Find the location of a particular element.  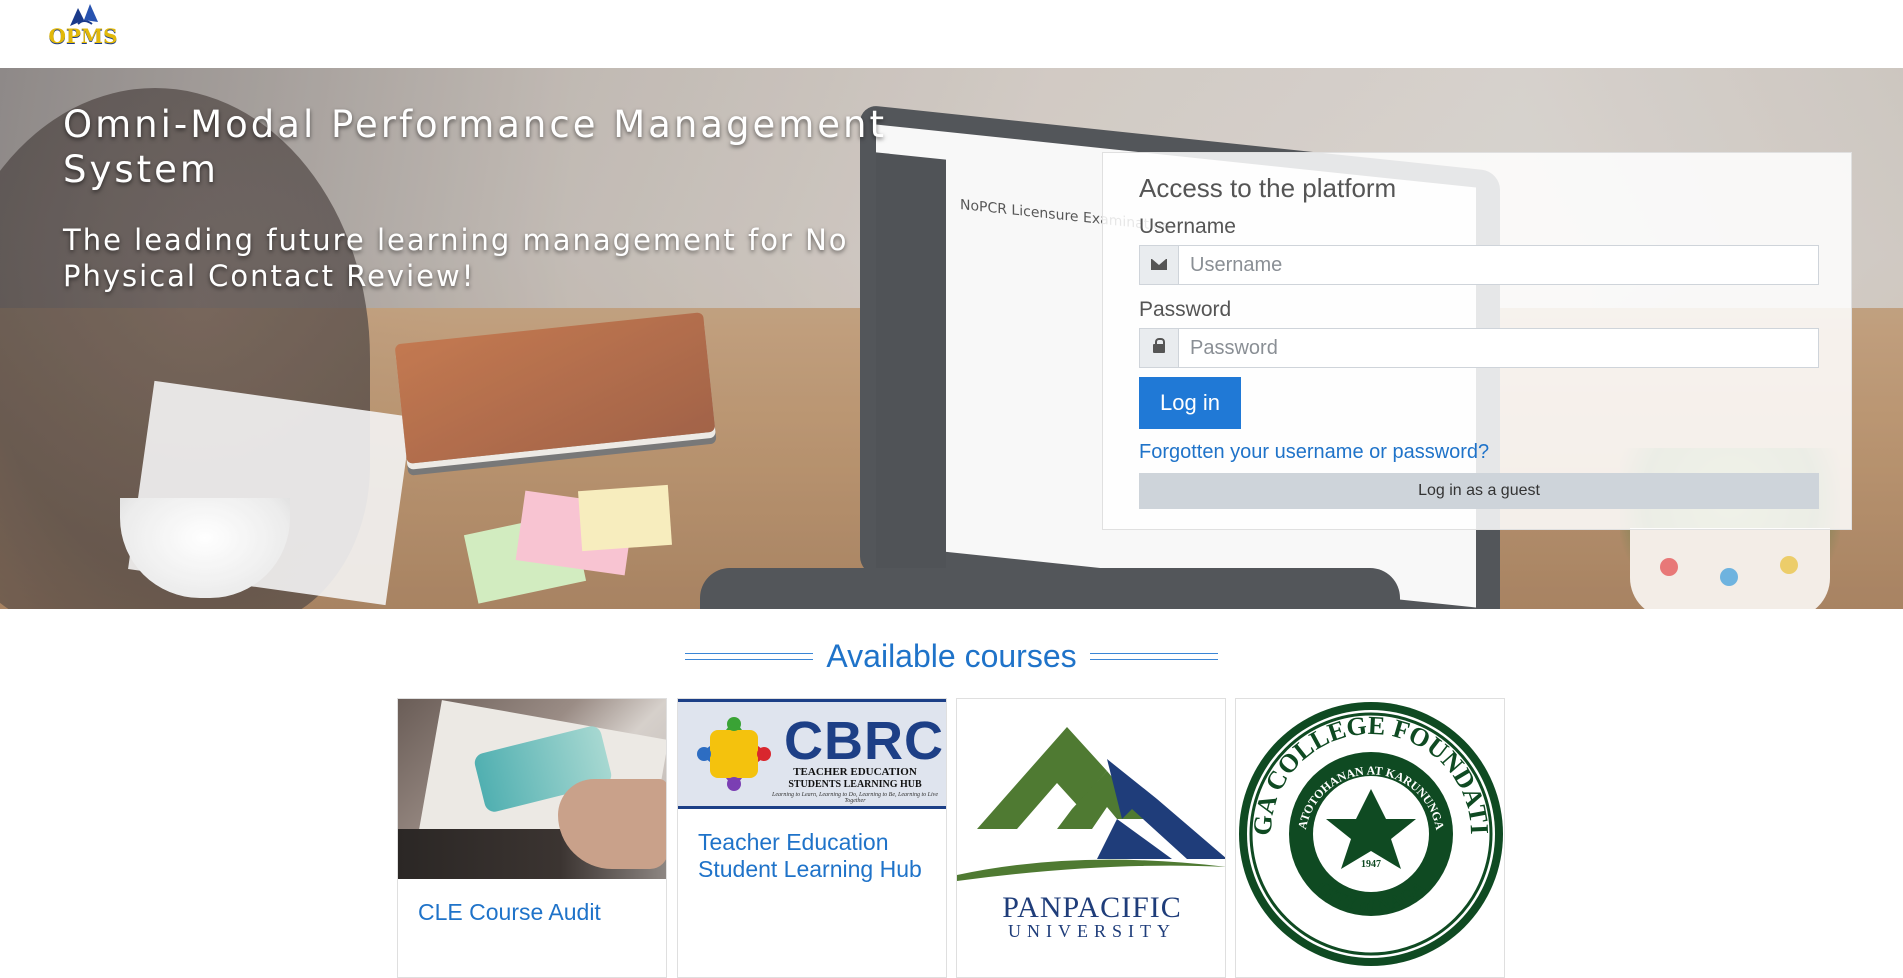

panpacific-name: PANPACIFIC is located at coordinates (1092, 907).